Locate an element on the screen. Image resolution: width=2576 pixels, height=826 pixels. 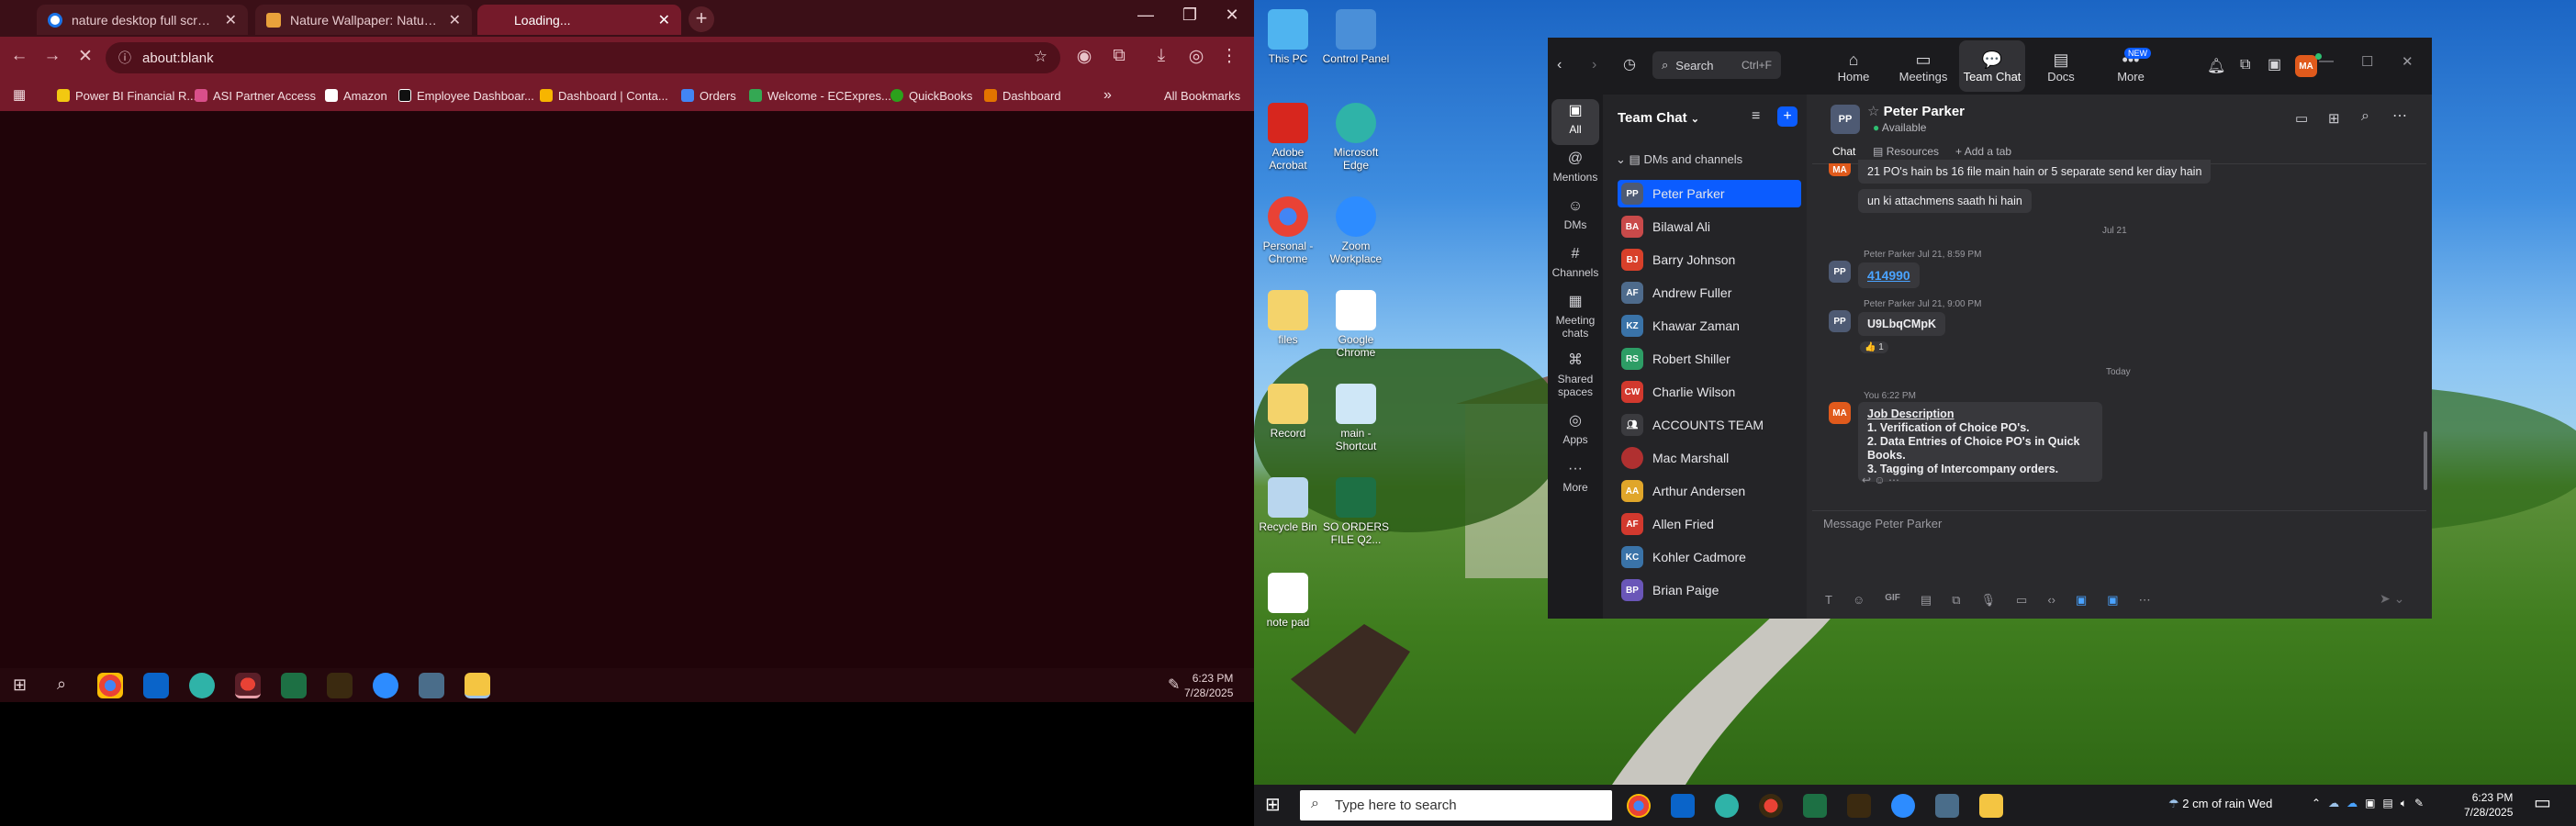
format-text-icon: T is located at coordinates (1828, 600).